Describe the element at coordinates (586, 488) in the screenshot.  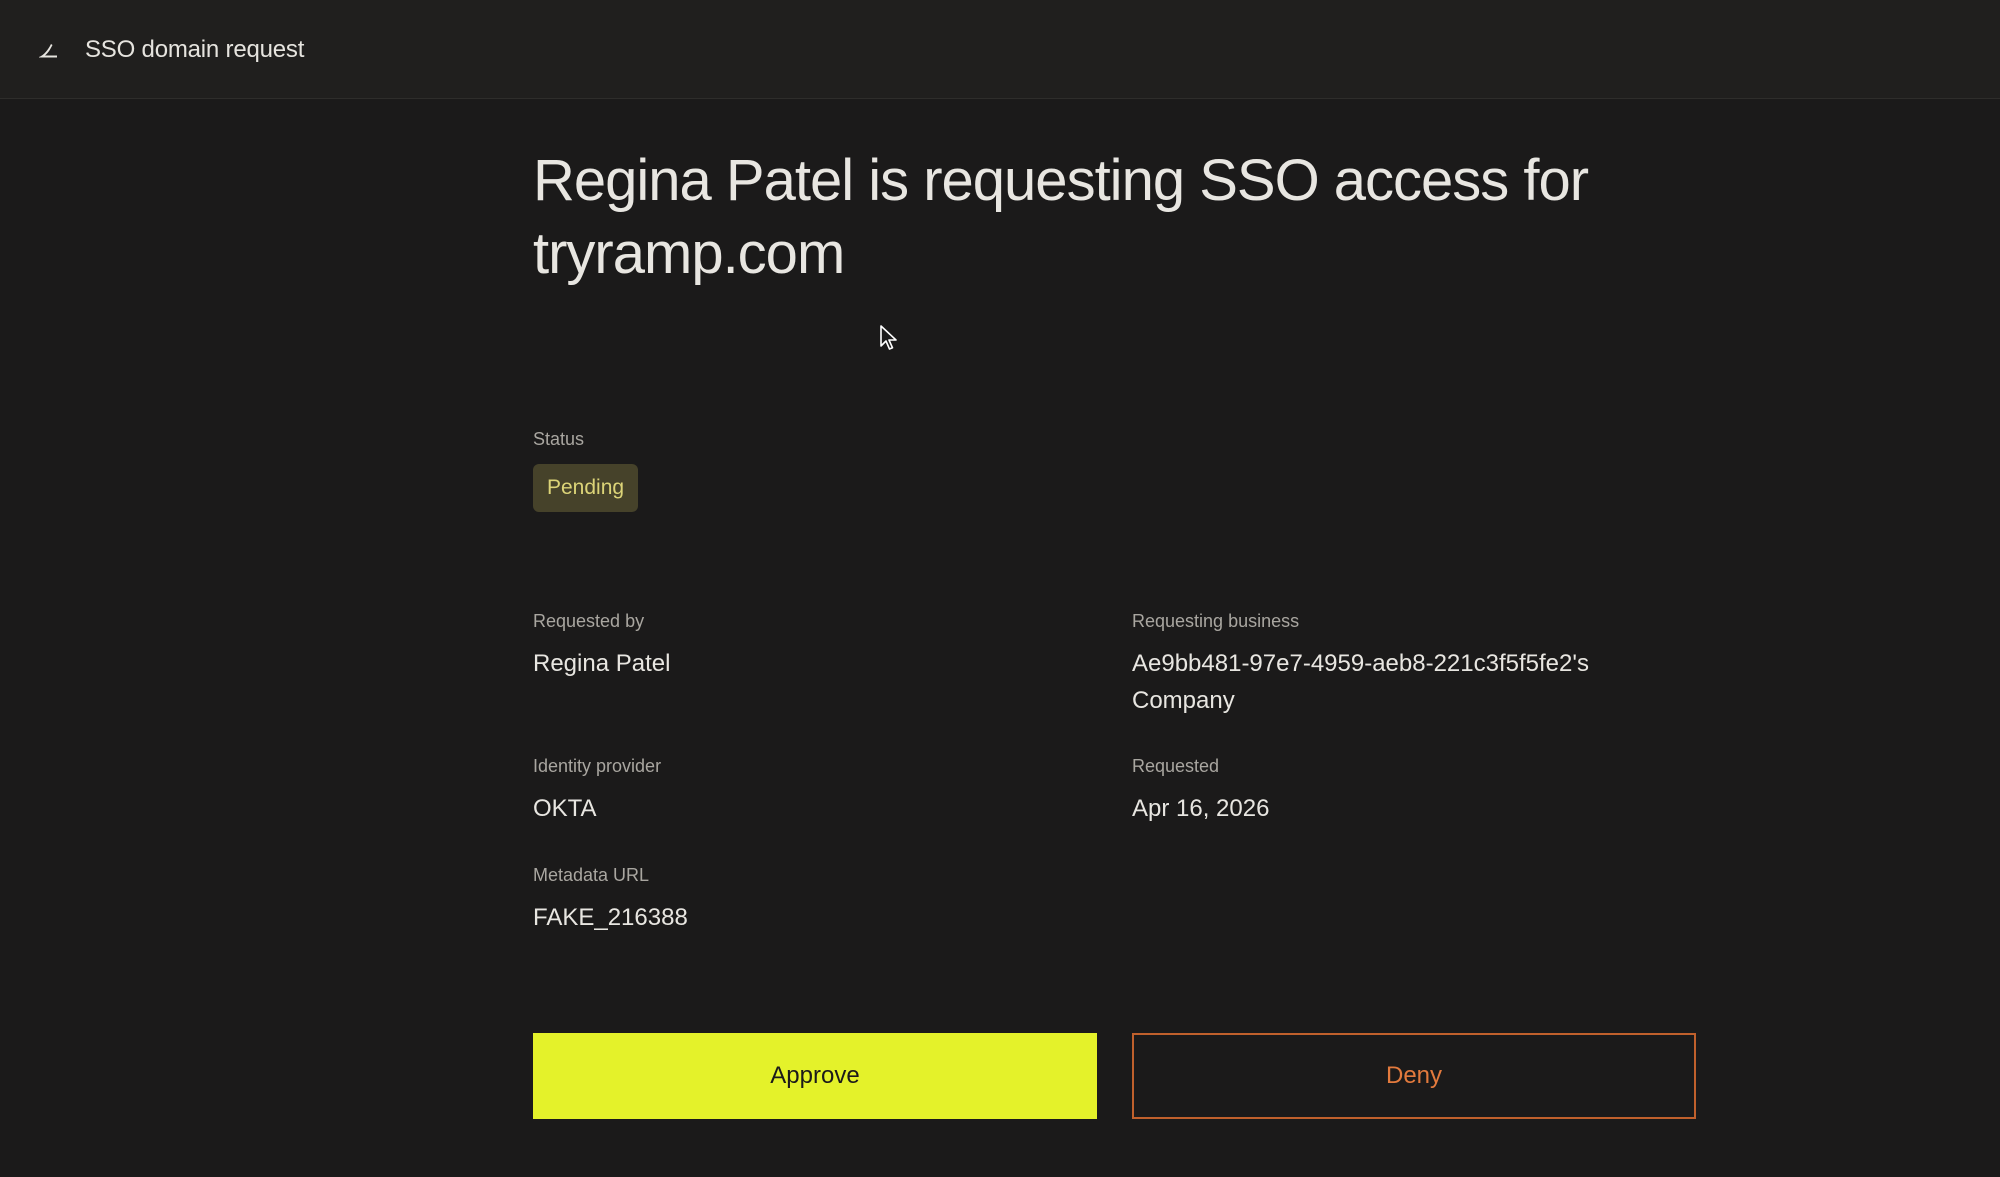
I see `status-badge: Pending` at that location.